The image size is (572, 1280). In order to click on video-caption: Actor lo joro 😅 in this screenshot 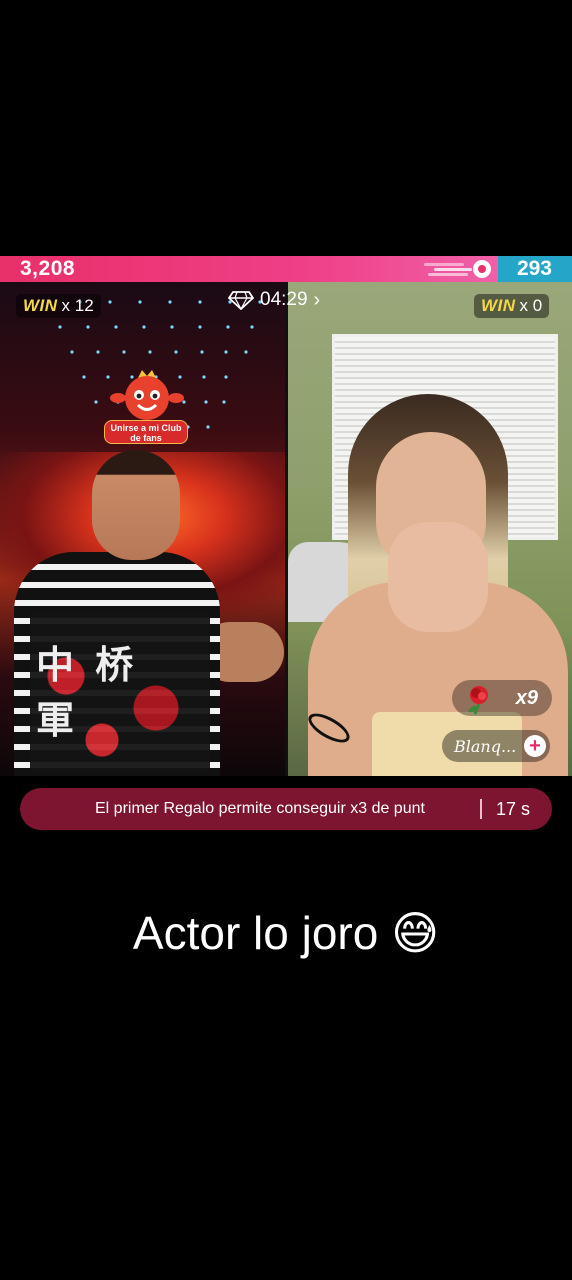, I will do `click(286, 933)`.